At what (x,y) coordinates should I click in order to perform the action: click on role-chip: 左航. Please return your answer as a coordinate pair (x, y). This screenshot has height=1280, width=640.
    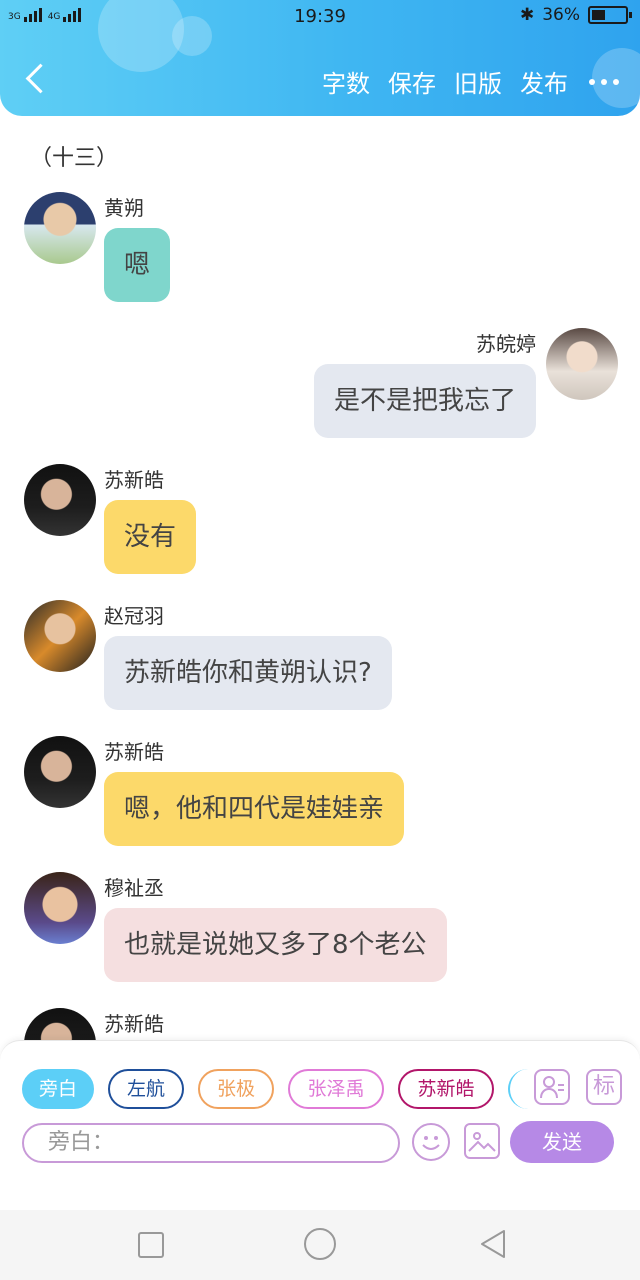
    Looking at the image, I should click on (146, 1089).